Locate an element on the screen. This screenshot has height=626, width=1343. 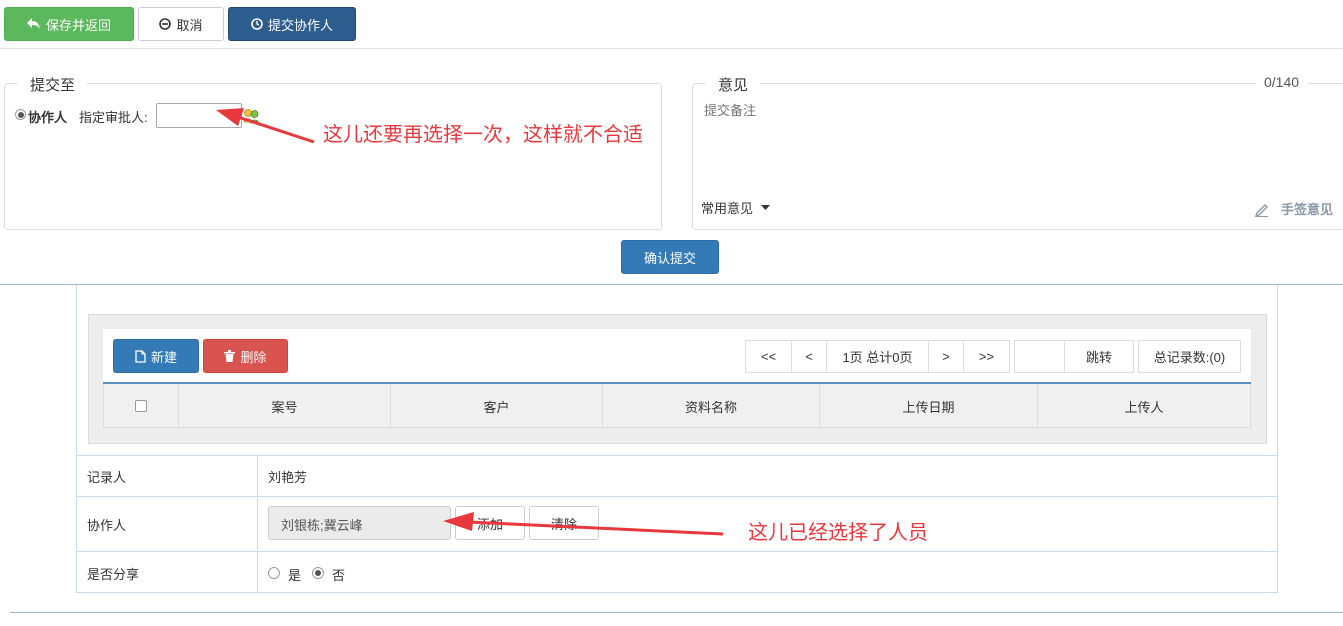
trash-icon is located at coordinates (230, 356).